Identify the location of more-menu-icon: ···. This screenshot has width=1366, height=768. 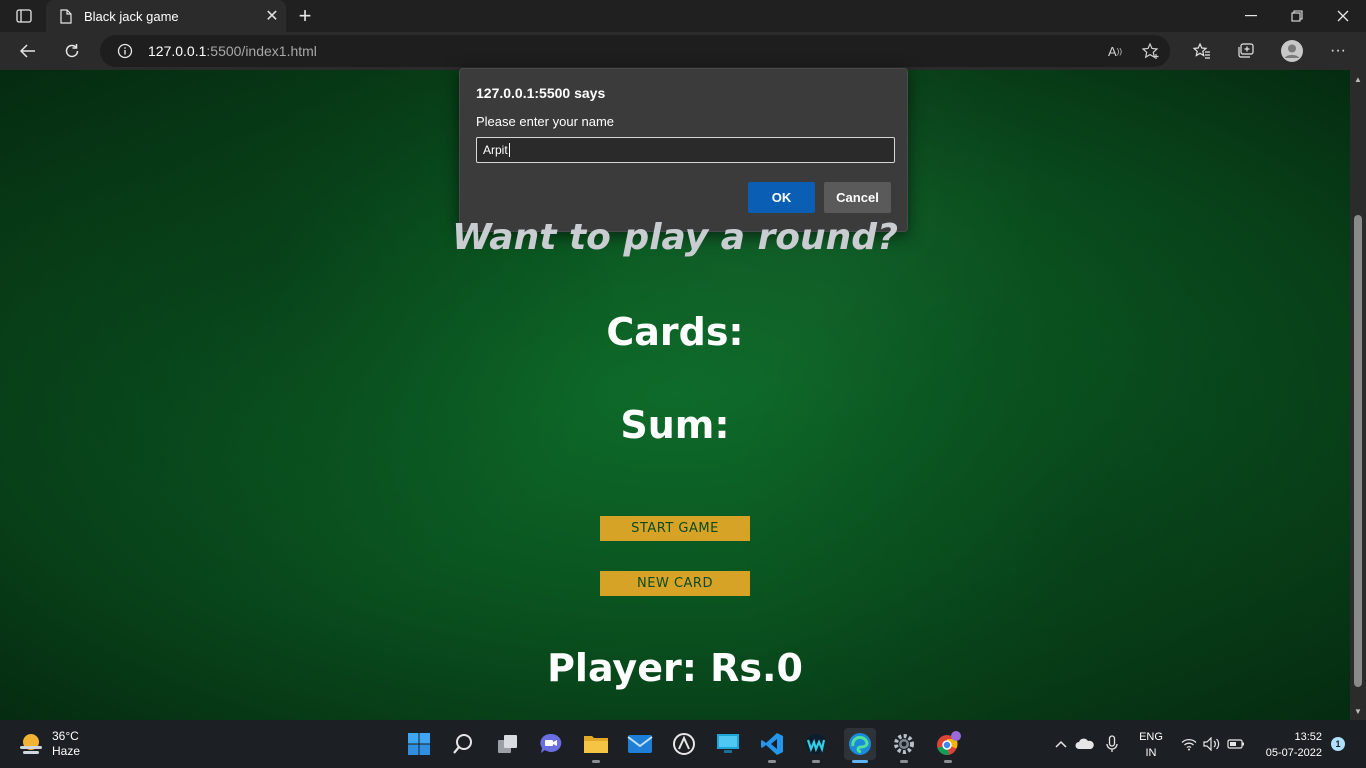
(1338, 51).